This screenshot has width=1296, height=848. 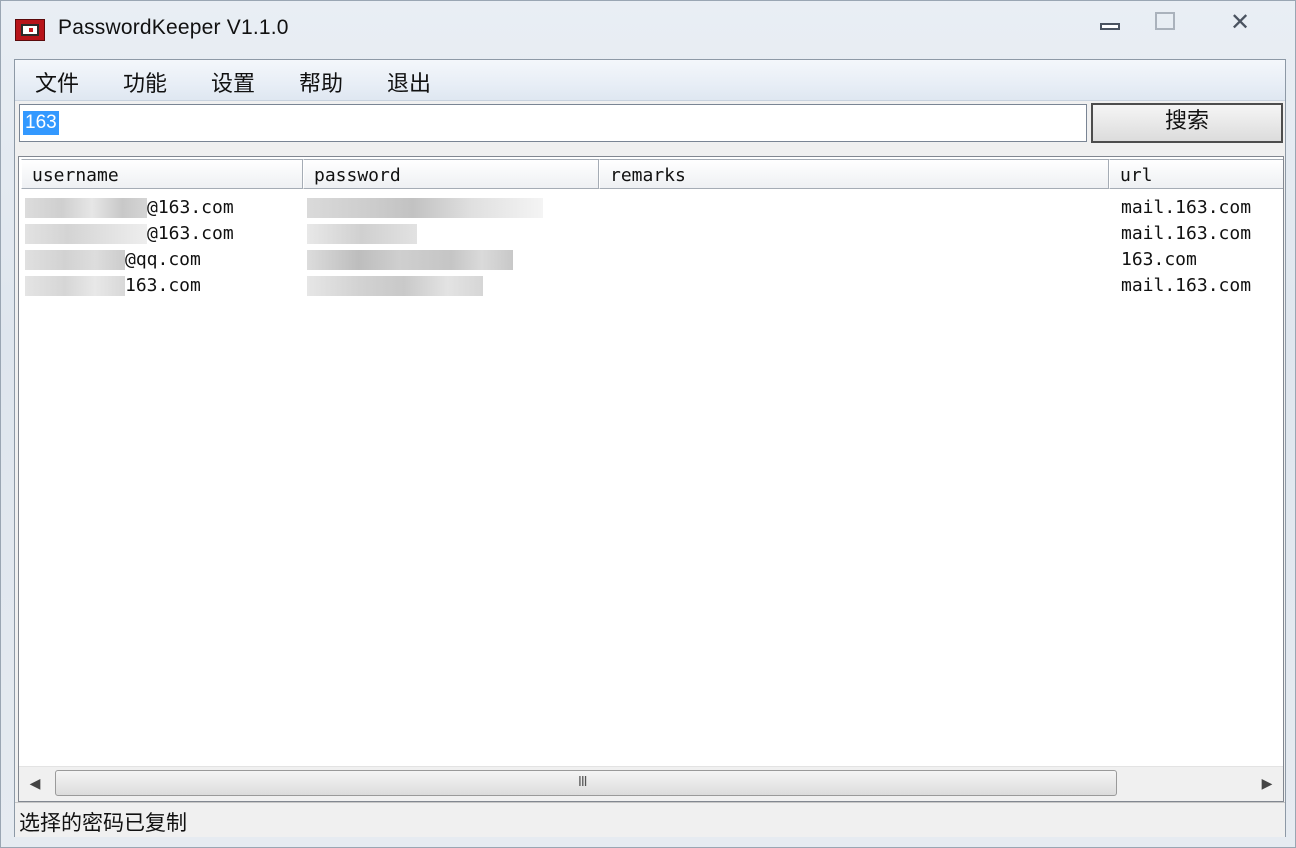 What do you see at coordinates (582, 782) in the screenshot?
I see `scroll-grip-icon: III` at bounding box center [582, 782].